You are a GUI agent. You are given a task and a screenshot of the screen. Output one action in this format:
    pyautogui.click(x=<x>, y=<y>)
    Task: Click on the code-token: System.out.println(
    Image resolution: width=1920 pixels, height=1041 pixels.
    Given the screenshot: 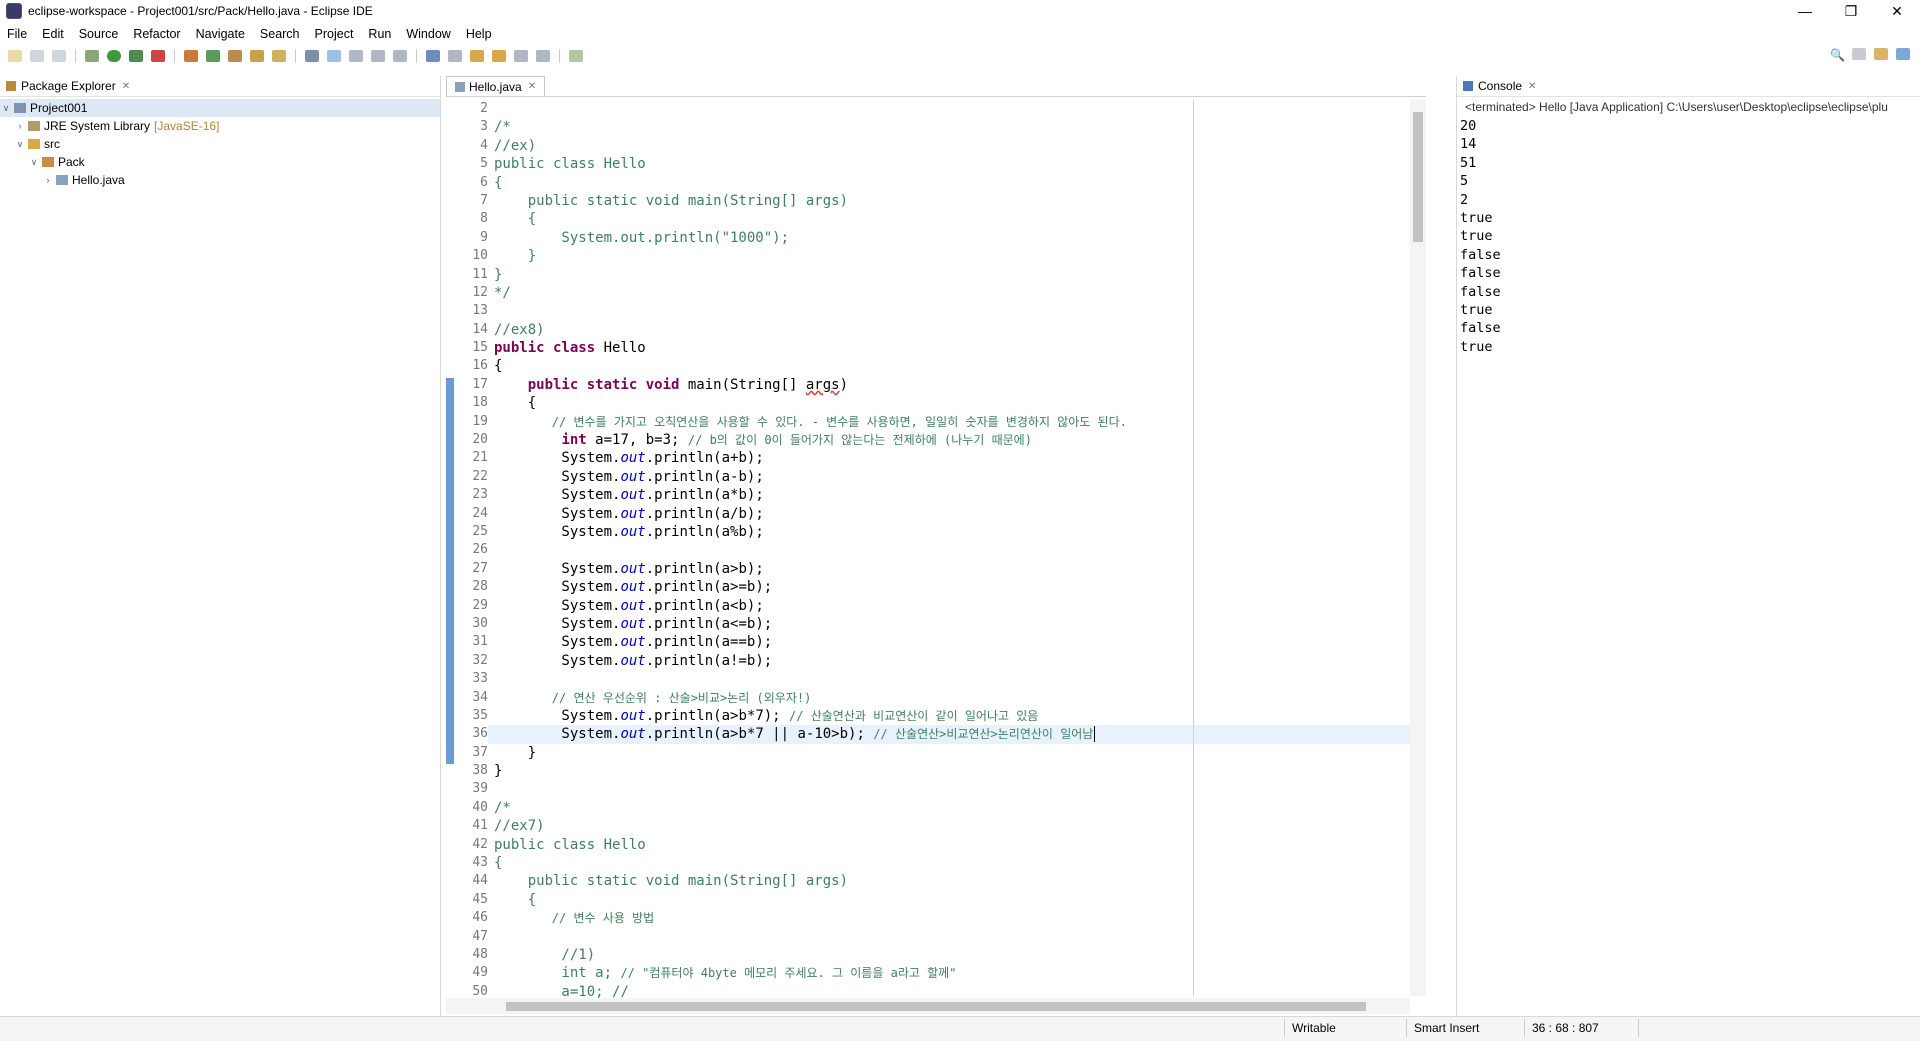 What is the action you would take?
    pyautogui.click(x=608, y=237)
    